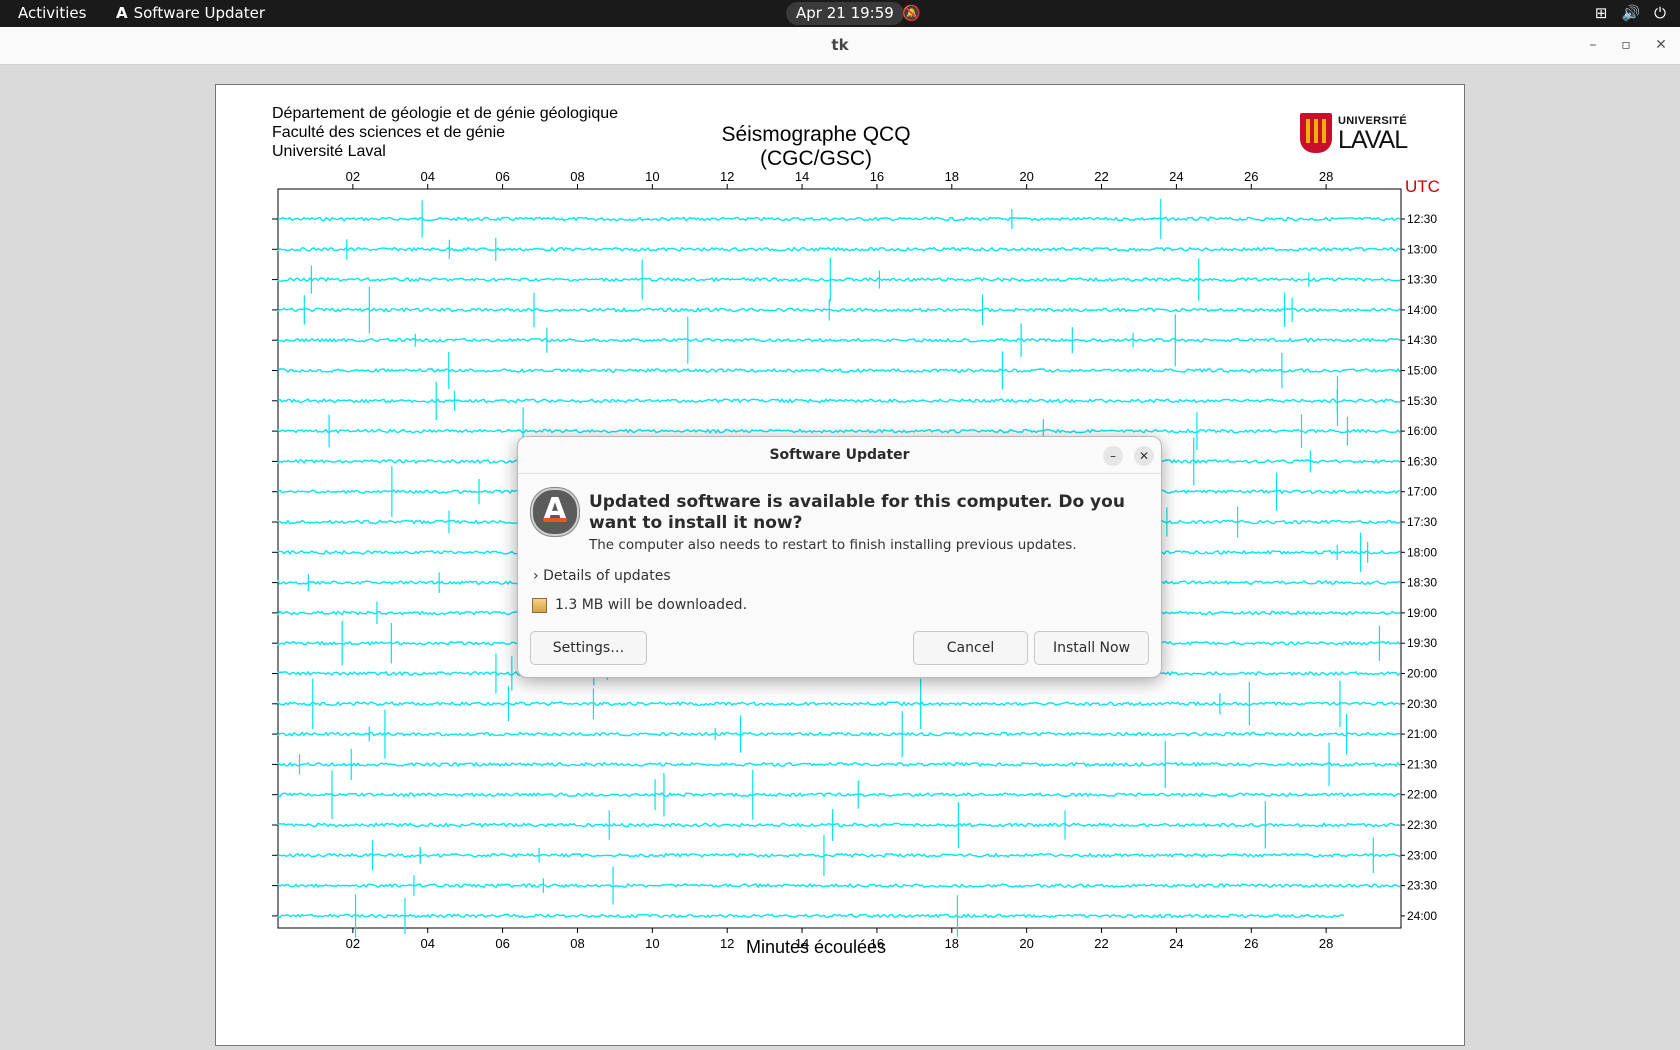 This screenshot has width=1680, height=1050. Describe the element at coordinates (1422, 186) in the screenshot. I see `utc-label: UTC` at that location.